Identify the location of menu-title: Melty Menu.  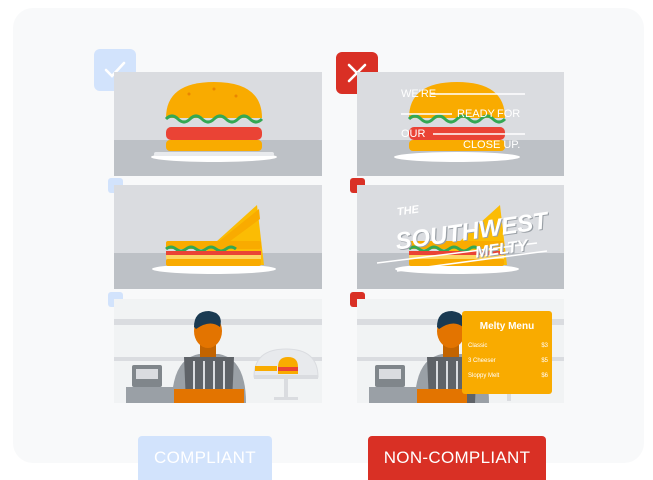
(507, 326).